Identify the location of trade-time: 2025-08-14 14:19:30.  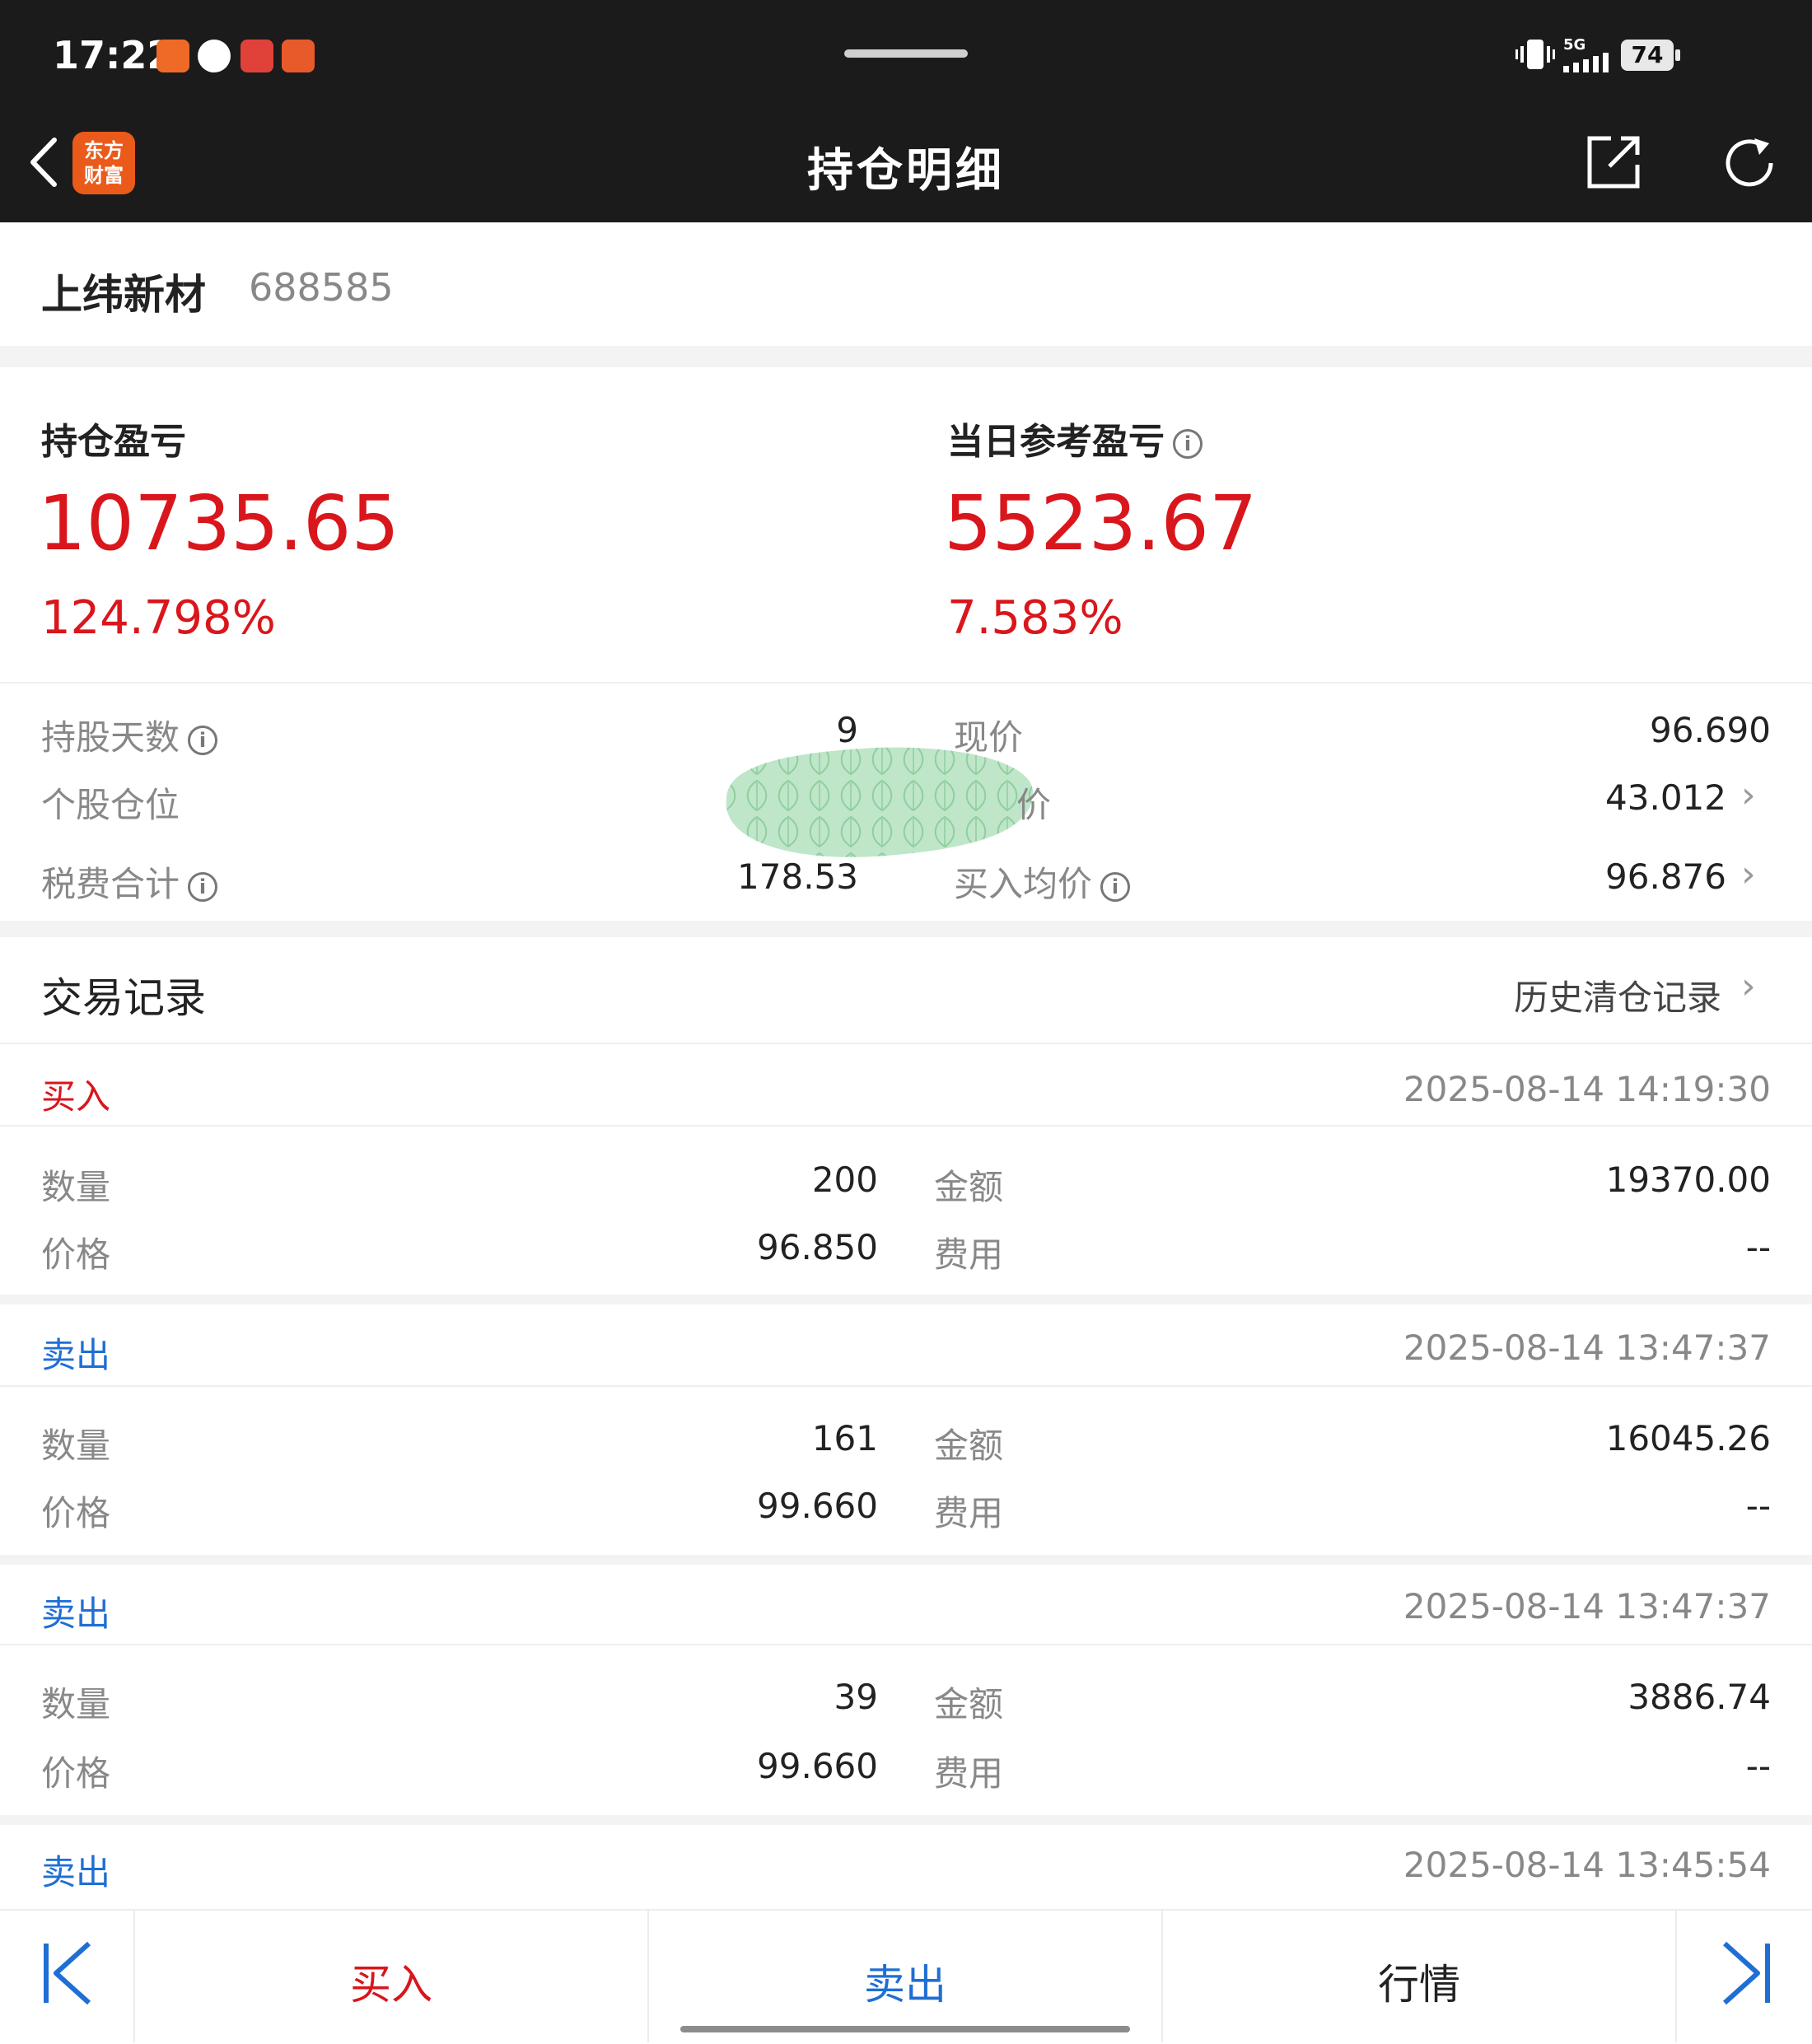
(1587, 1089).